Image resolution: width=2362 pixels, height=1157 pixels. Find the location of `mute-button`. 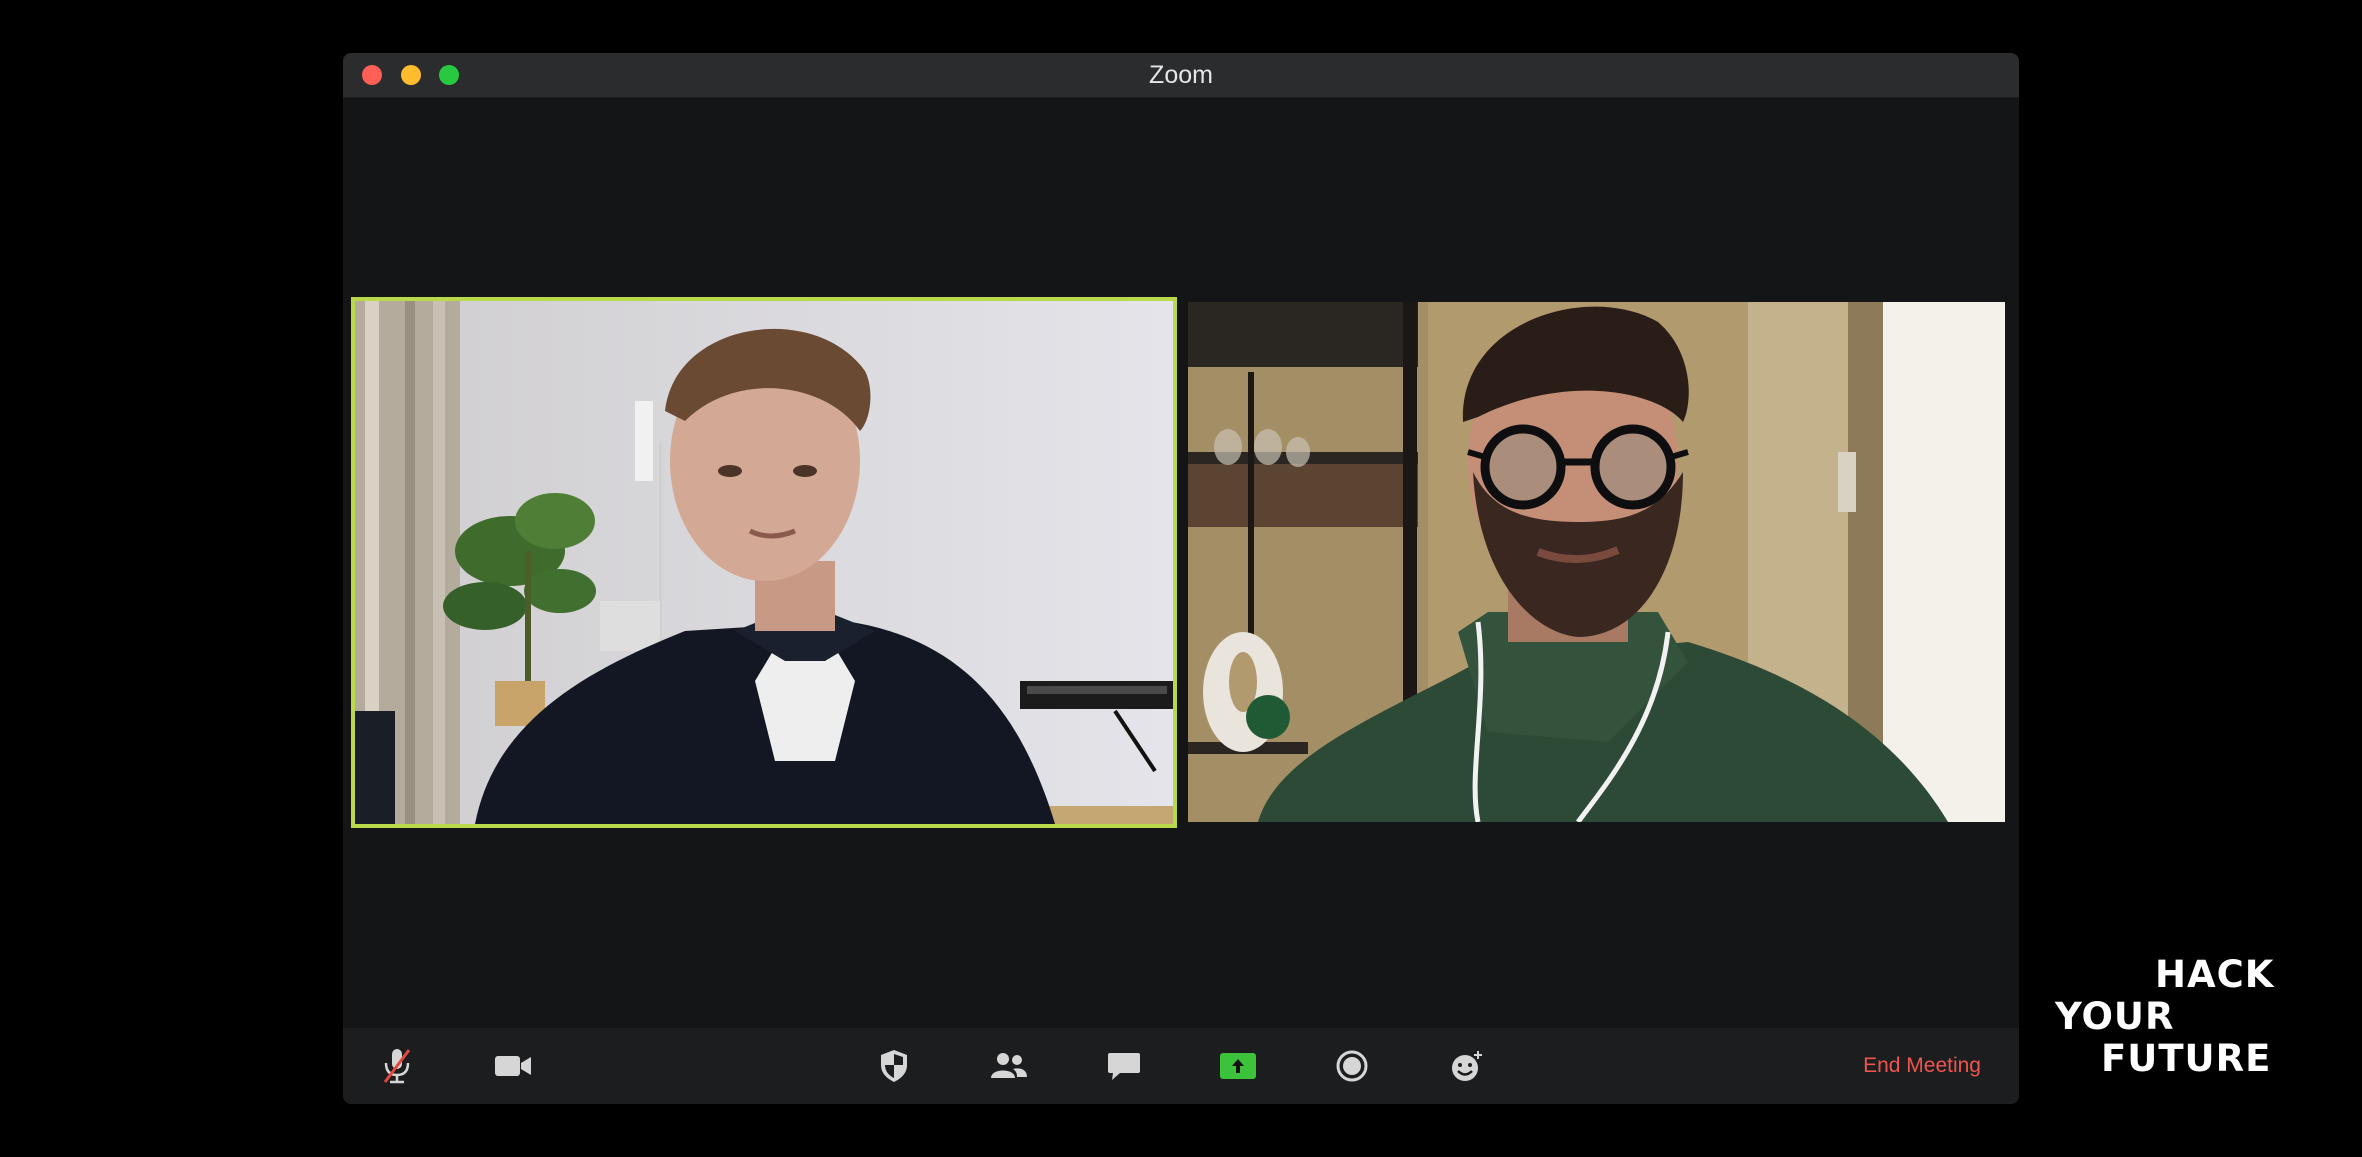

mute-button is located at coordinates (397, 1066).